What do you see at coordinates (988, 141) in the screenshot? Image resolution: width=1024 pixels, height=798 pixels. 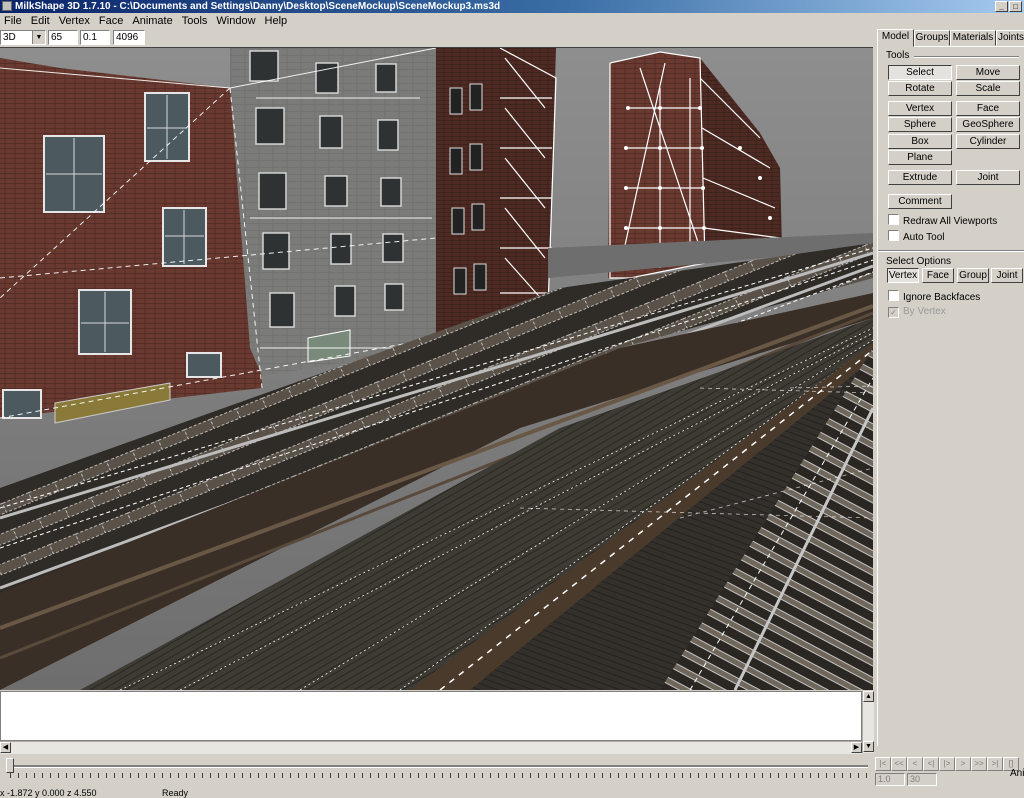 I see `cylinder-tool-button: Cylinder` at bounding box center [988, 141].